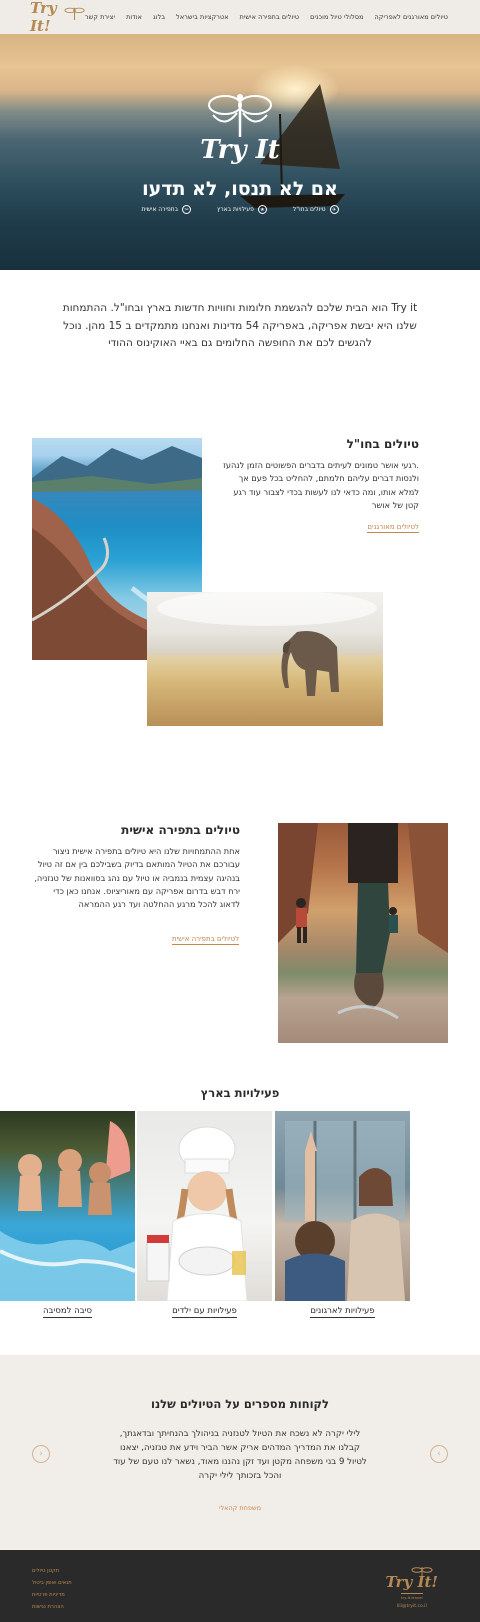 This screenshot has height=1622, width=480. Describe the element at coordinates (239, 1508) in the screenshot. I see `testimonial-author: משפחת קהאלי` at that location.